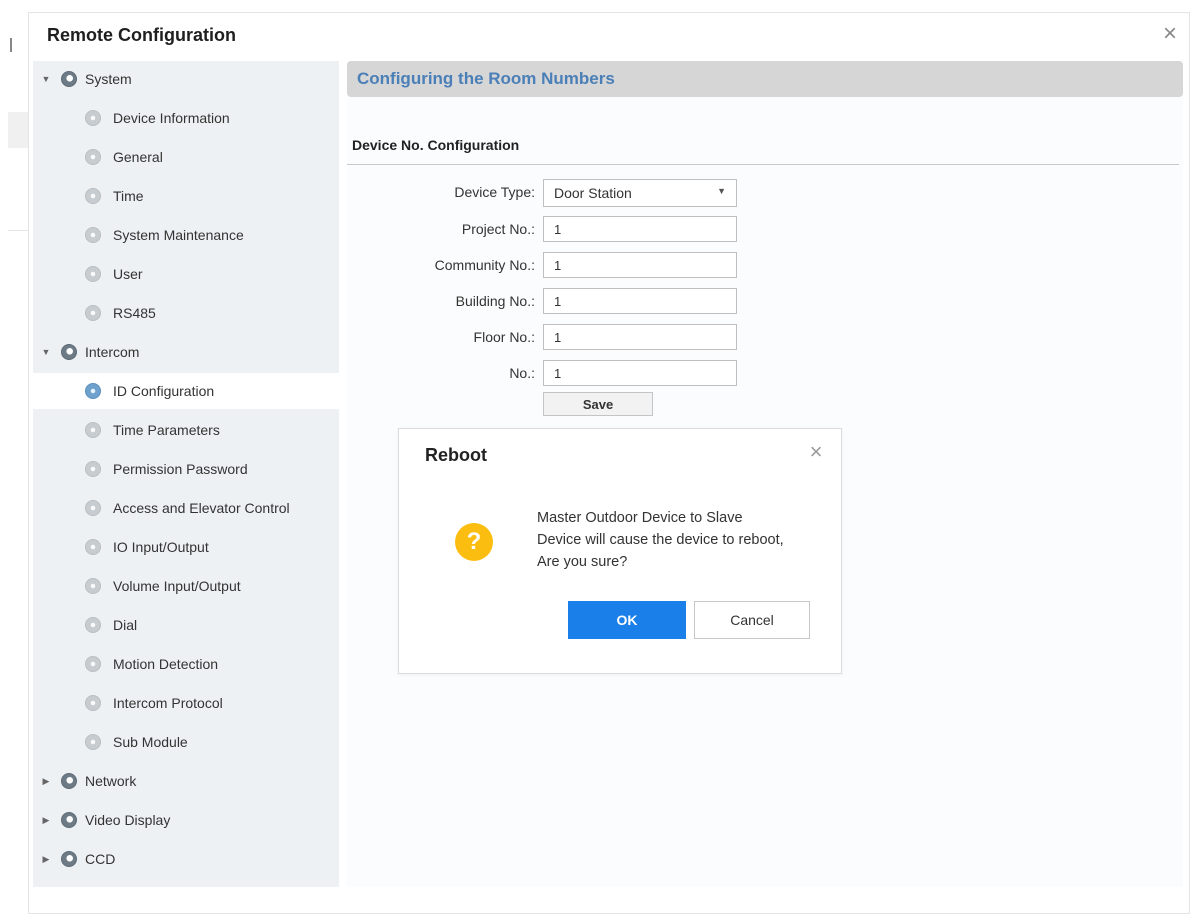 Image resolution: width=1195 pixels, height=920 pixels. What do you see at coordinates (69, 820) in the screenshot?
I see `video-display-icon` at bounding box center [69, 820].